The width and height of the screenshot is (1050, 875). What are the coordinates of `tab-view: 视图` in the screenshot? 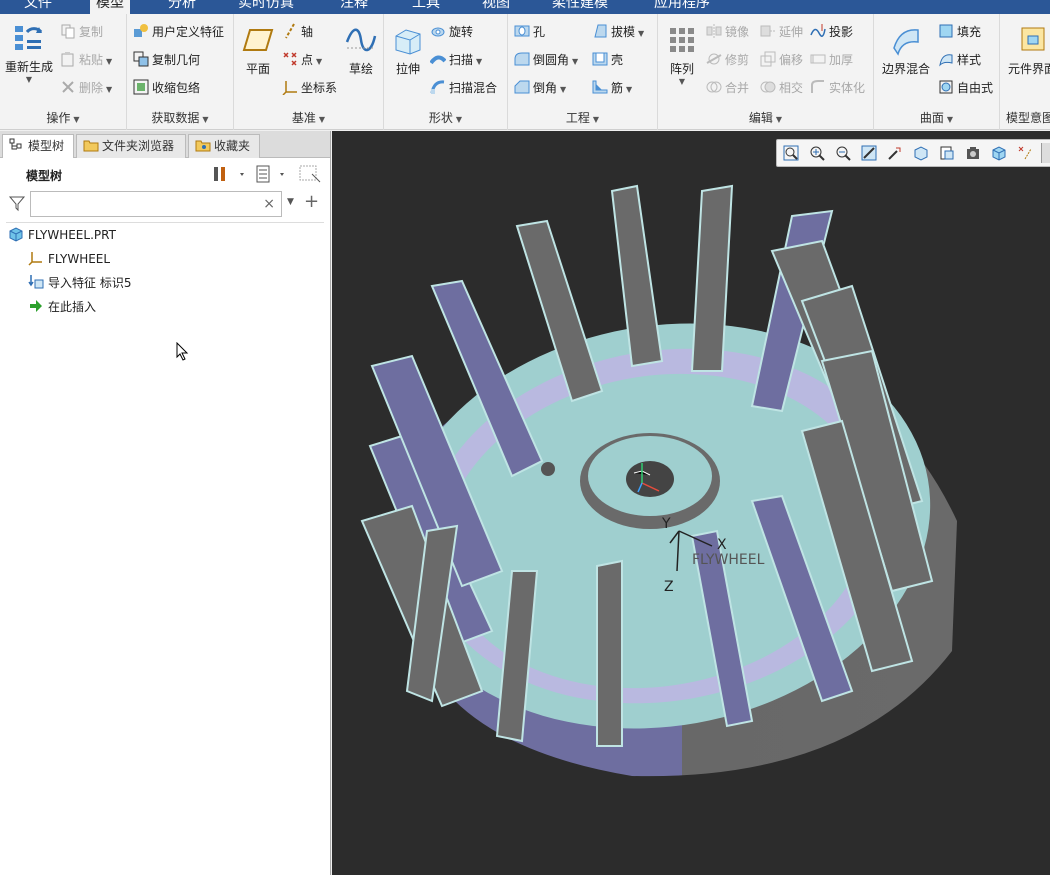 It's located at (496, 7).